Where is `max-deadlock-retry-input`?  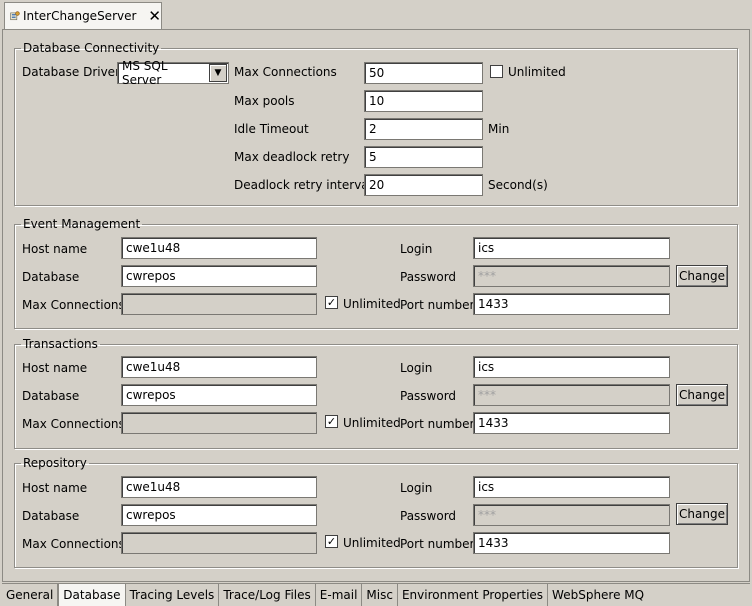
max-deadlock-retry-input is located at coordinates (423, 157).